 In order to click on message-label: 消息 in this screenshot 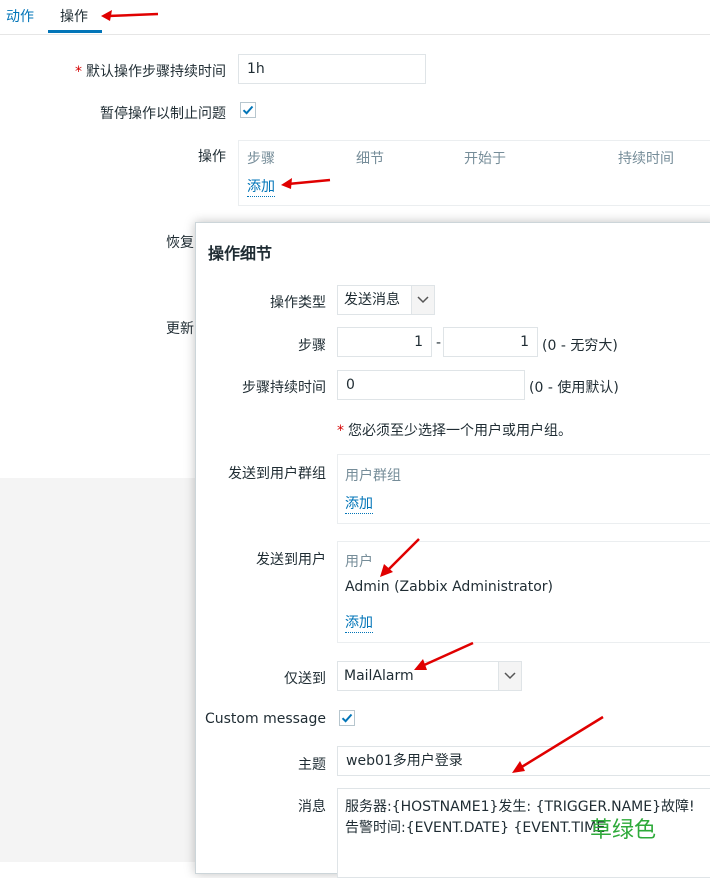, I will do `click(312, 807)`.